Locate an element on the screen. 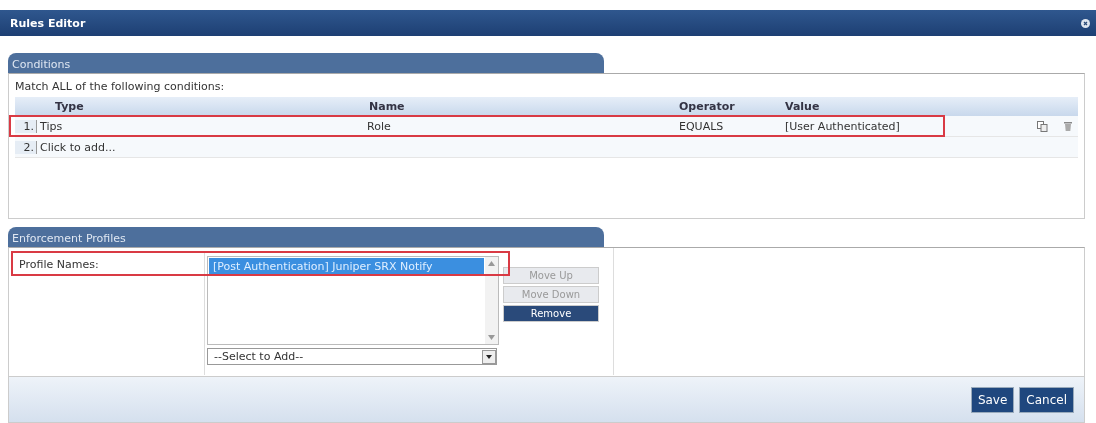 This screenshot has height=423, width=1096. trash-icon is located at coordinates (1068, 126).